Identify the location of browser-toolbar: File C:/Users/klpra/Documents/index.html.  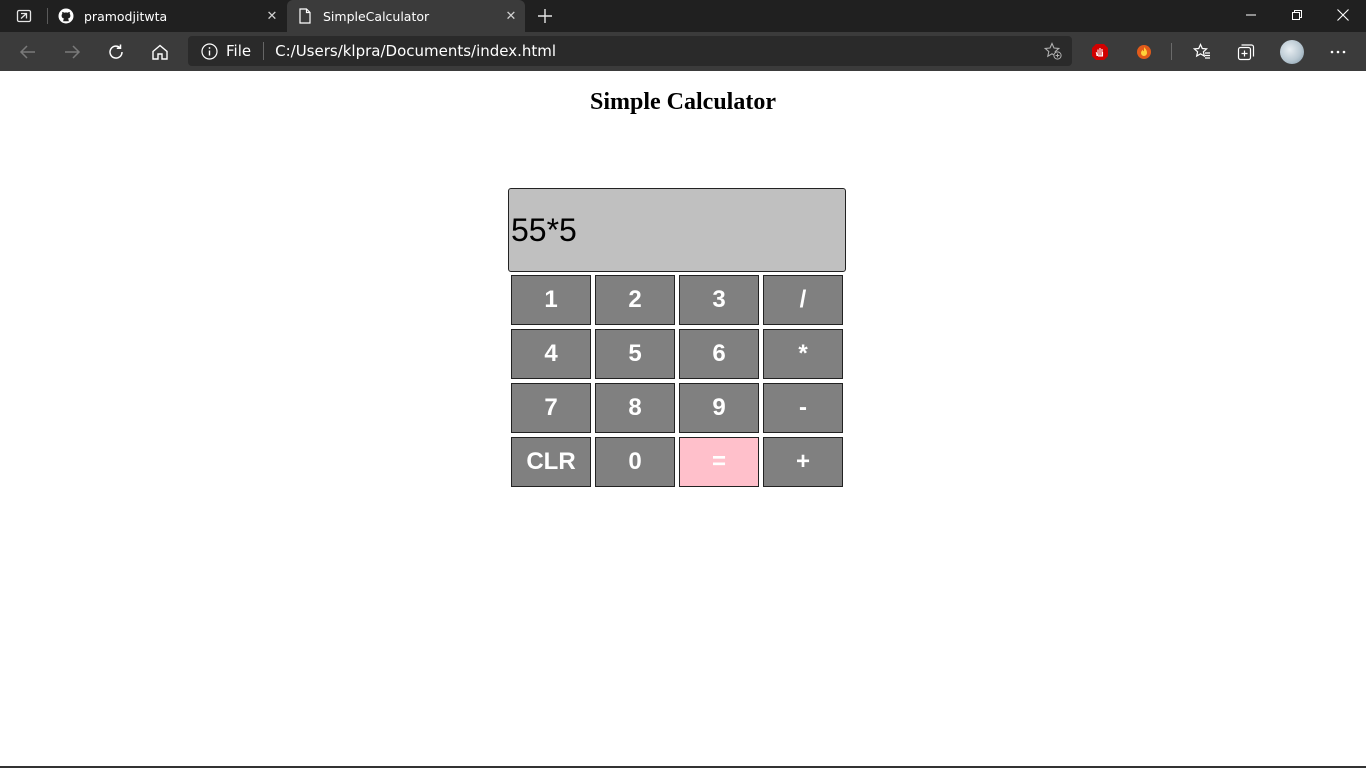
(683, 51).